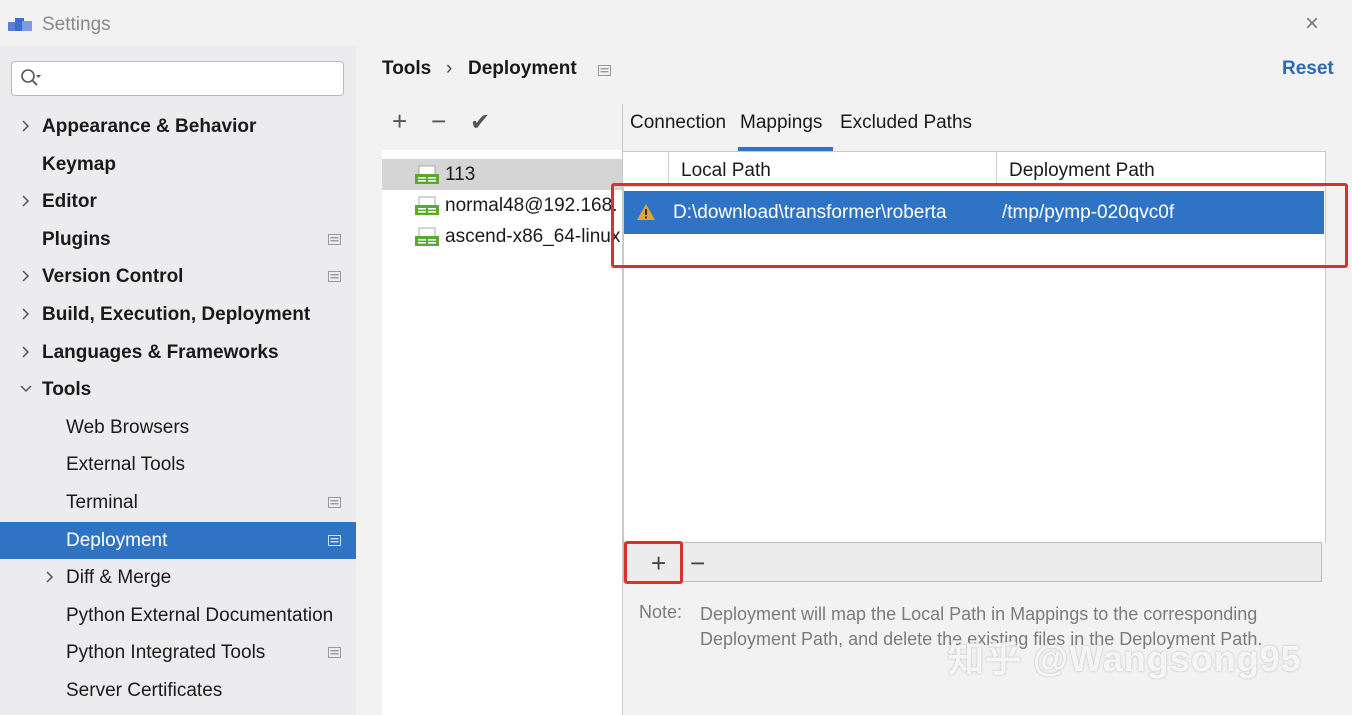  I want to click on sidebar-item-label: Build, Execution, Deployment, so click(176, 314).